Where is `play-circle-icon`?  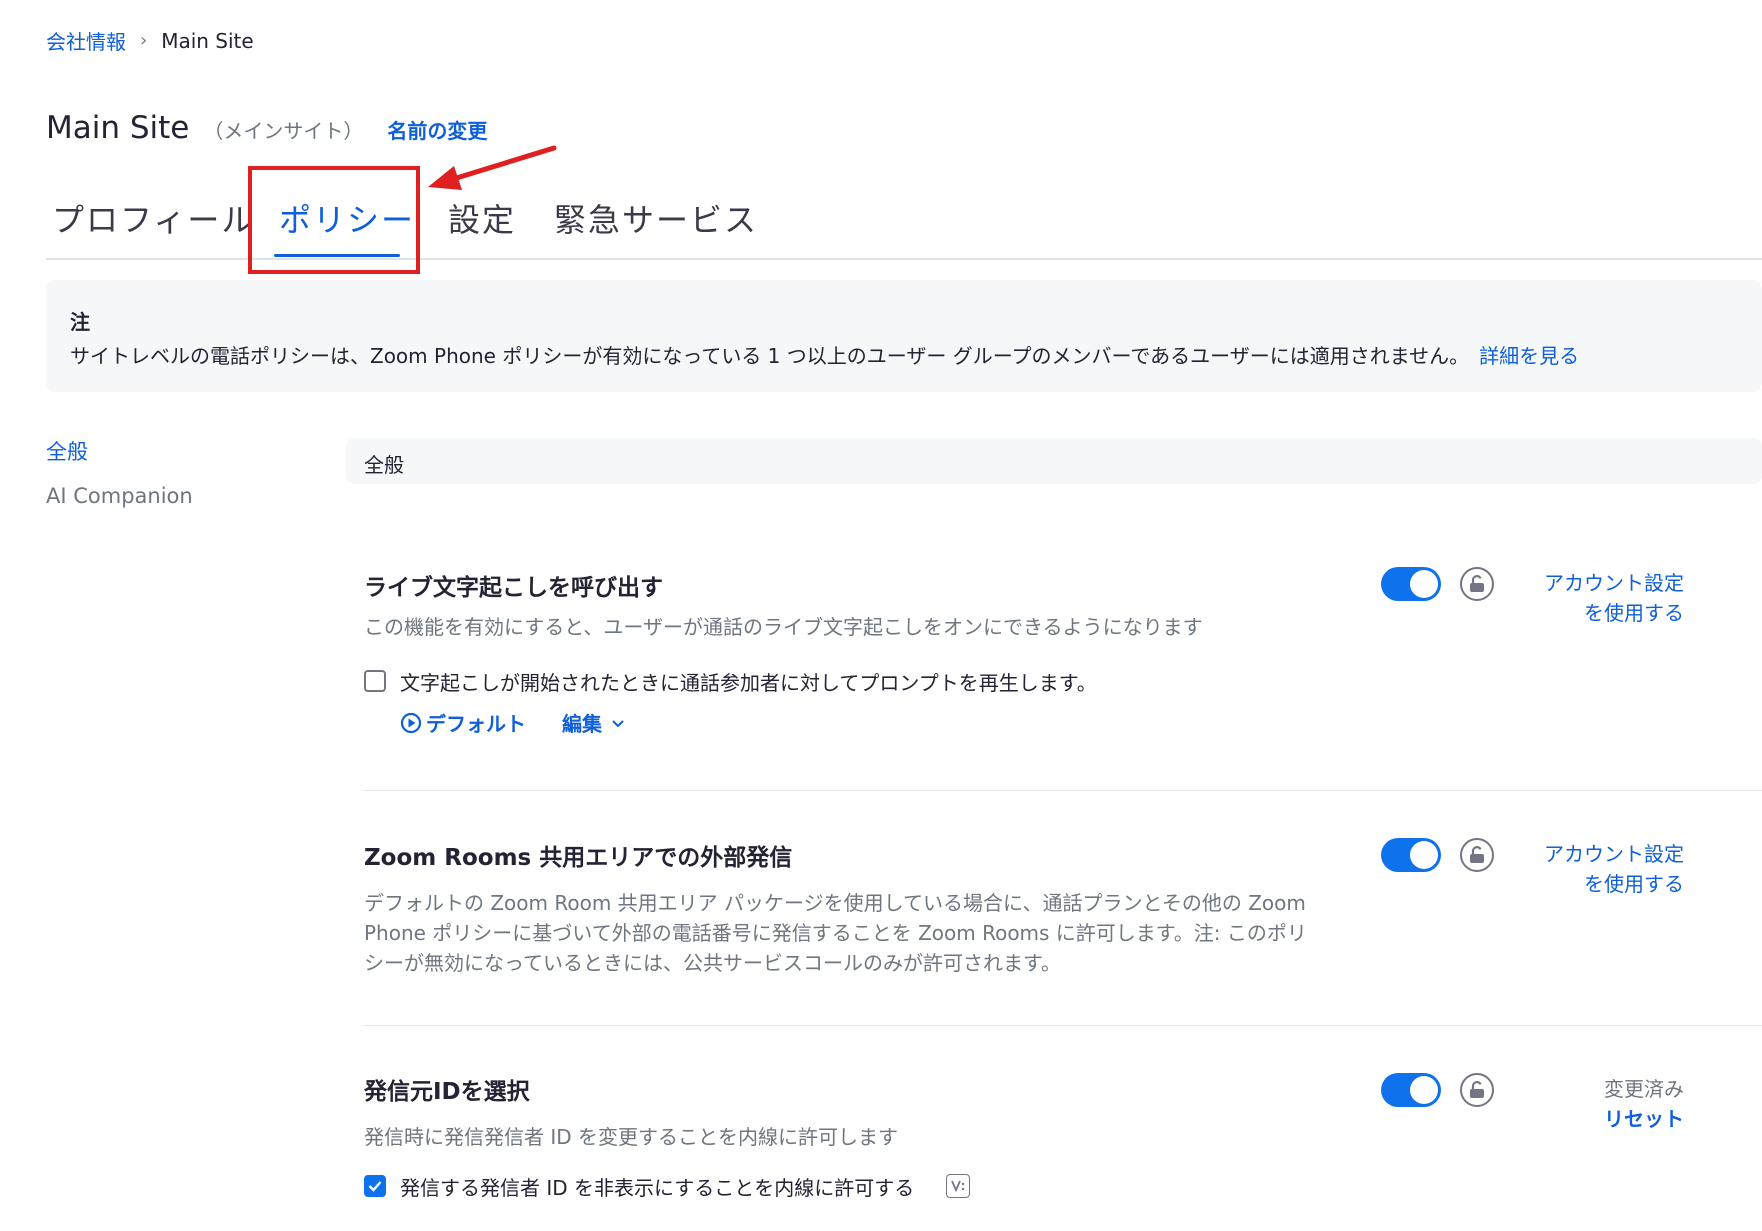
play-circle-icon is located at coordinates (411, 722).